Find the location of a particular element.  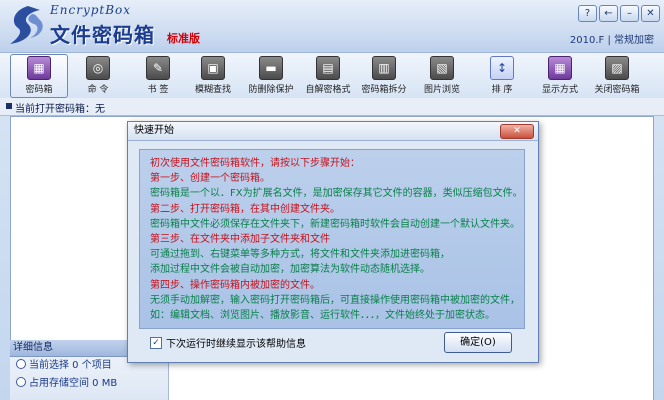

toolbar-item-2: ✎ 书 签 is located at coordinates (158, 76).